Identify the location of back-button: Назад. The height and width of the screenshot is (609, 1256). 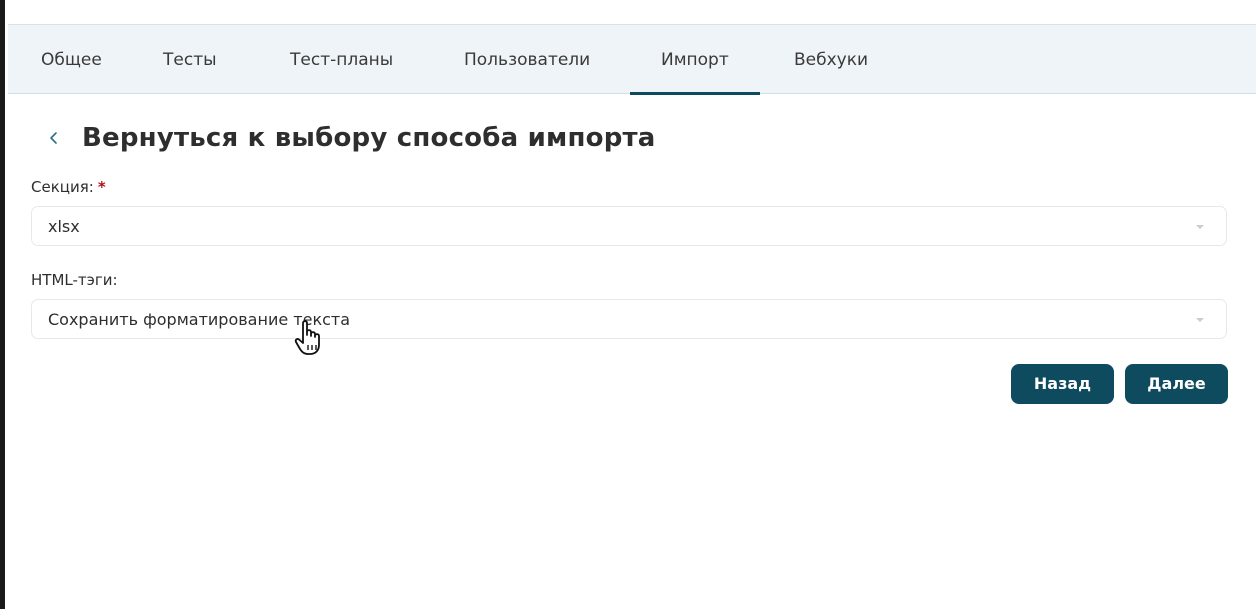
(1062, 384).